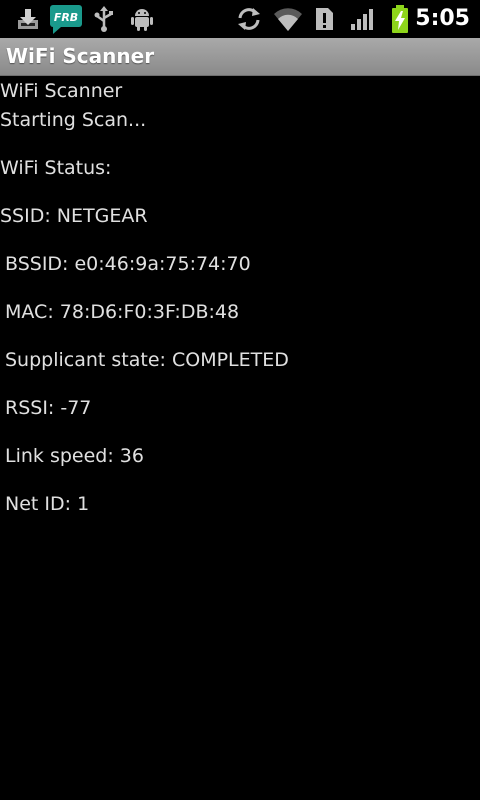  I want to click on supplicant-state-text: Supplicant state: COMPLETED, so click(147, 360).